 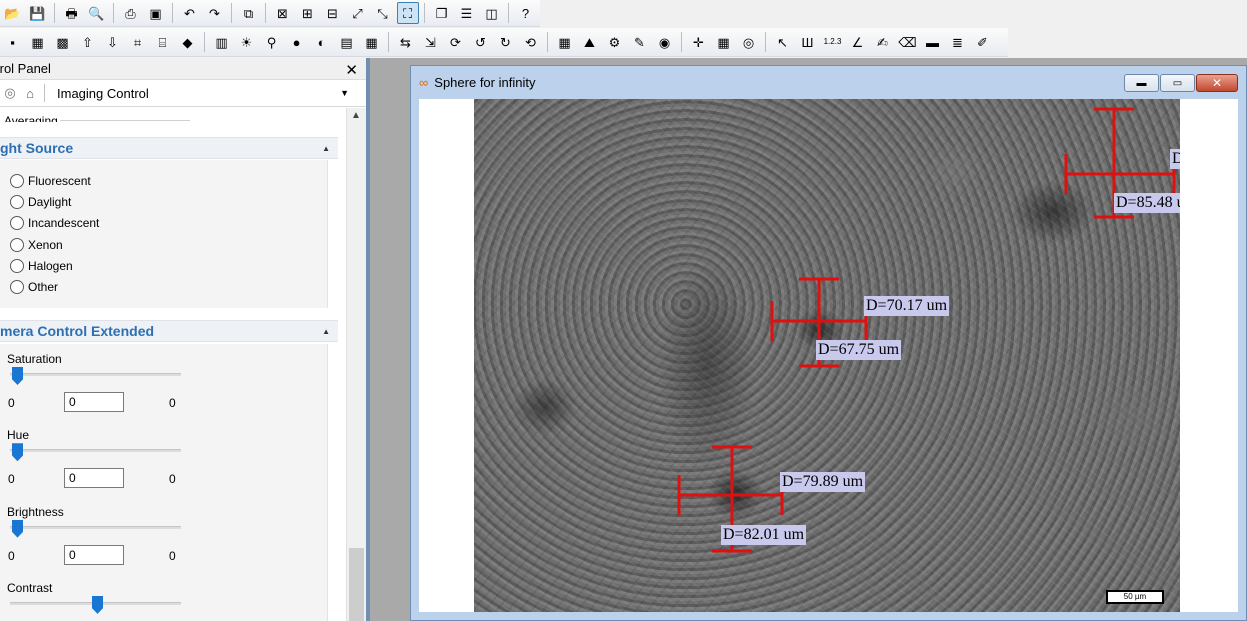 What do you see at coordinates (38, 42) in the screenshot?
I see `camera-icon: ▦` at bounding box center [38, 42].